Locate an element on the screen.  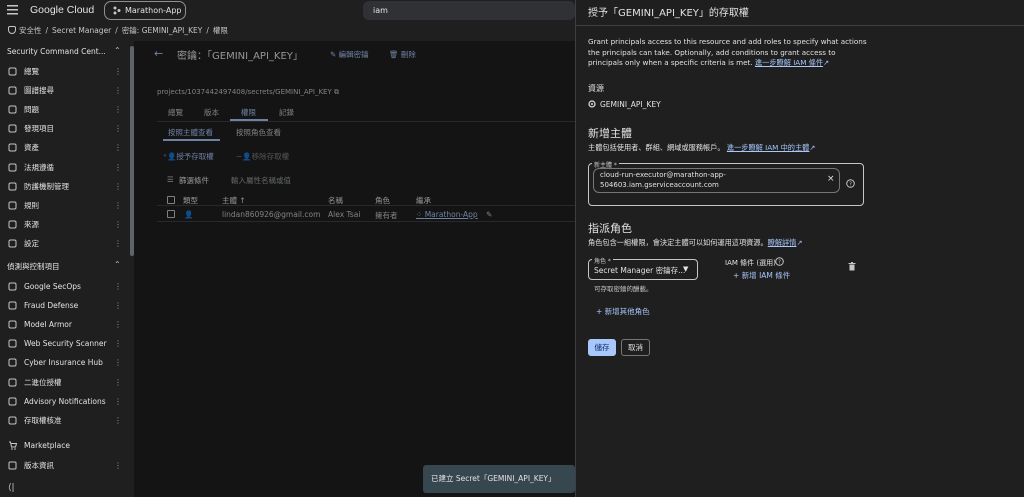
sidebar-item: 圖譜搜尋 ⋮ is located at coordinates (64, 90).